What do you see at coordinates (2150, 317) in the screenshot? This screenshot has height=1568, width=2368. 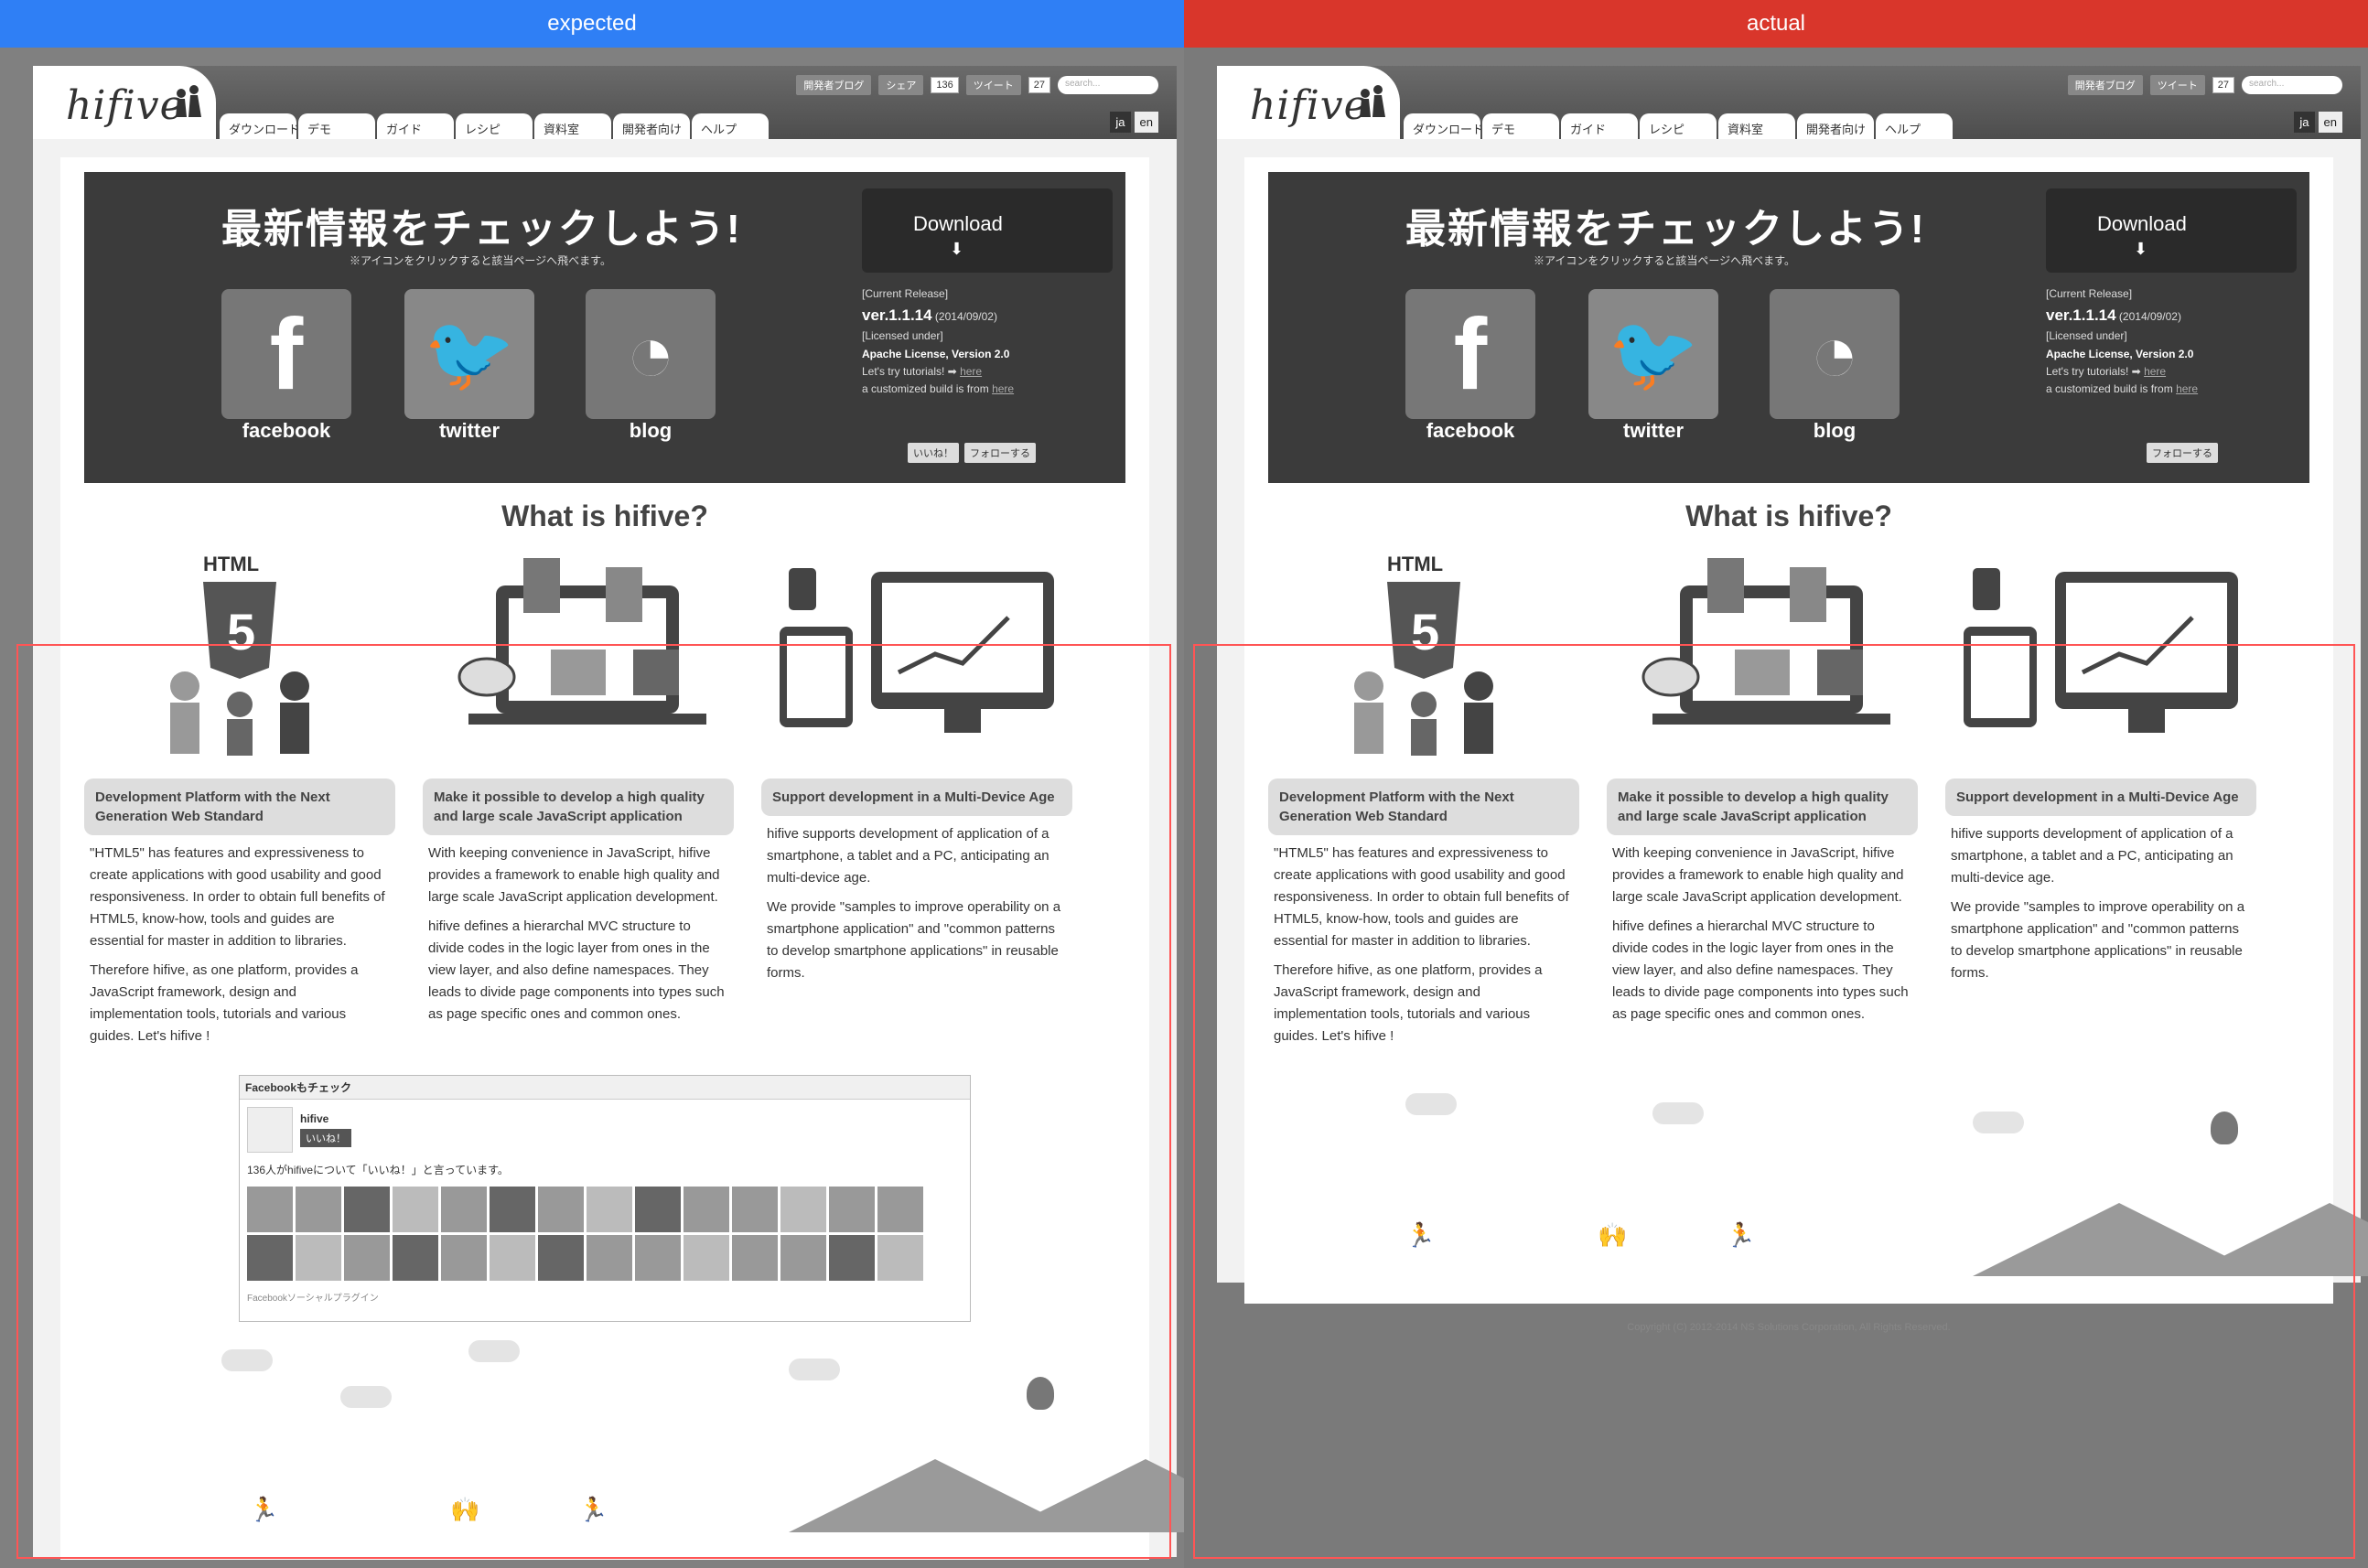 I see `release-date: (2014/09/02)` at bounding box center [2150, 317].